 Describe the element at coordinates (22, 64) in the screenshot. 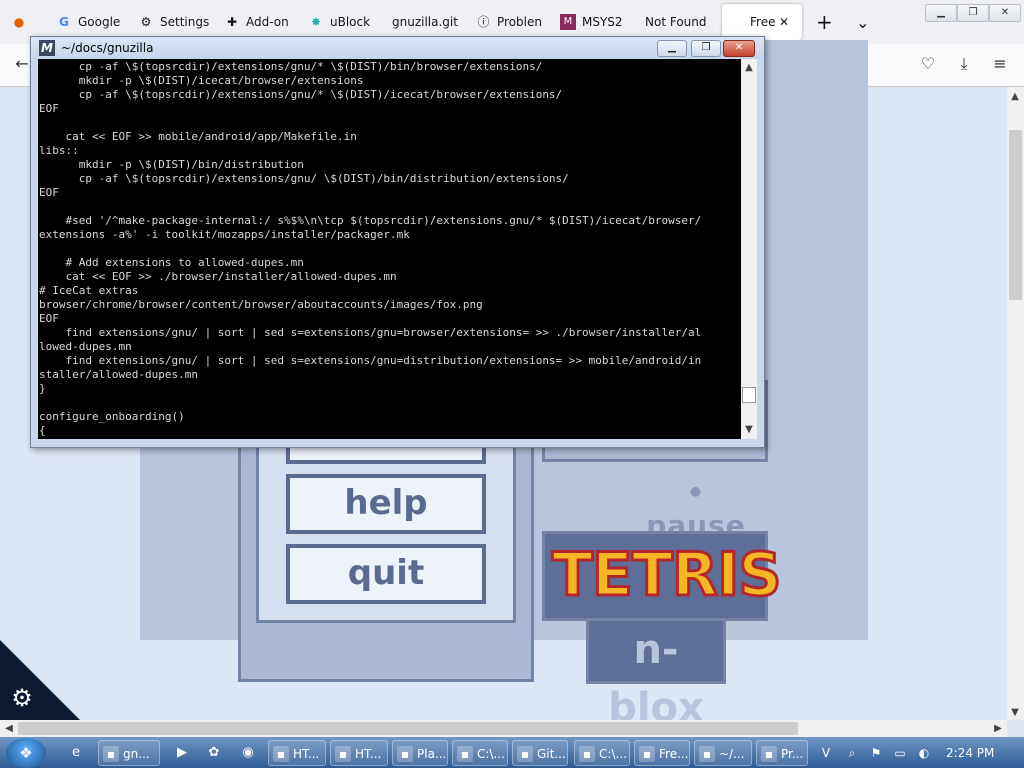

I see `back-arrow-icon: ←` at that location.